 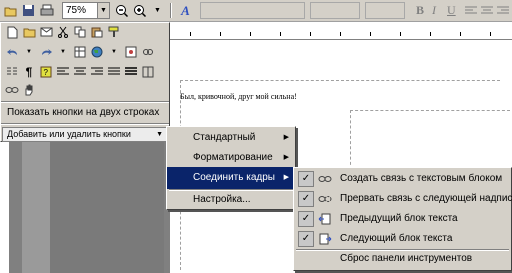 What do you see at coordinates (12, 32) in the screenshot?
I see `new-document-icon` at bounding box center [12, 32].